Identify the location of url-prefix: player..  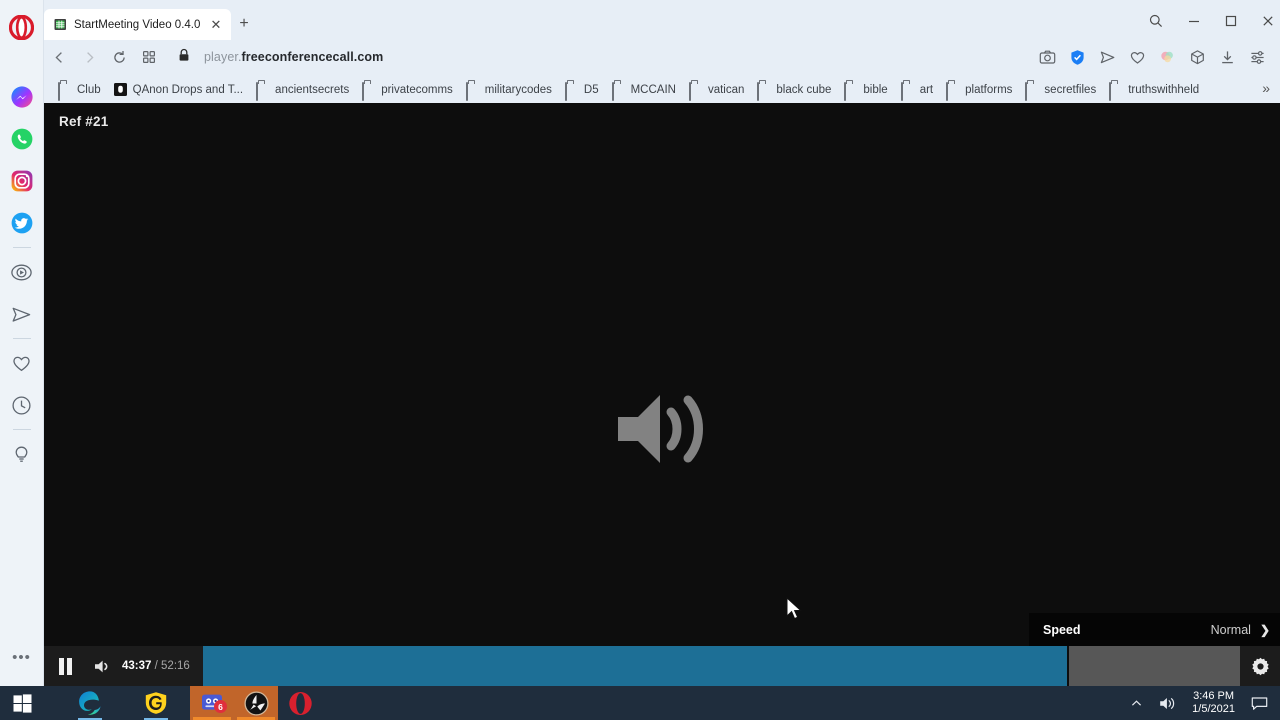
(223, 57).